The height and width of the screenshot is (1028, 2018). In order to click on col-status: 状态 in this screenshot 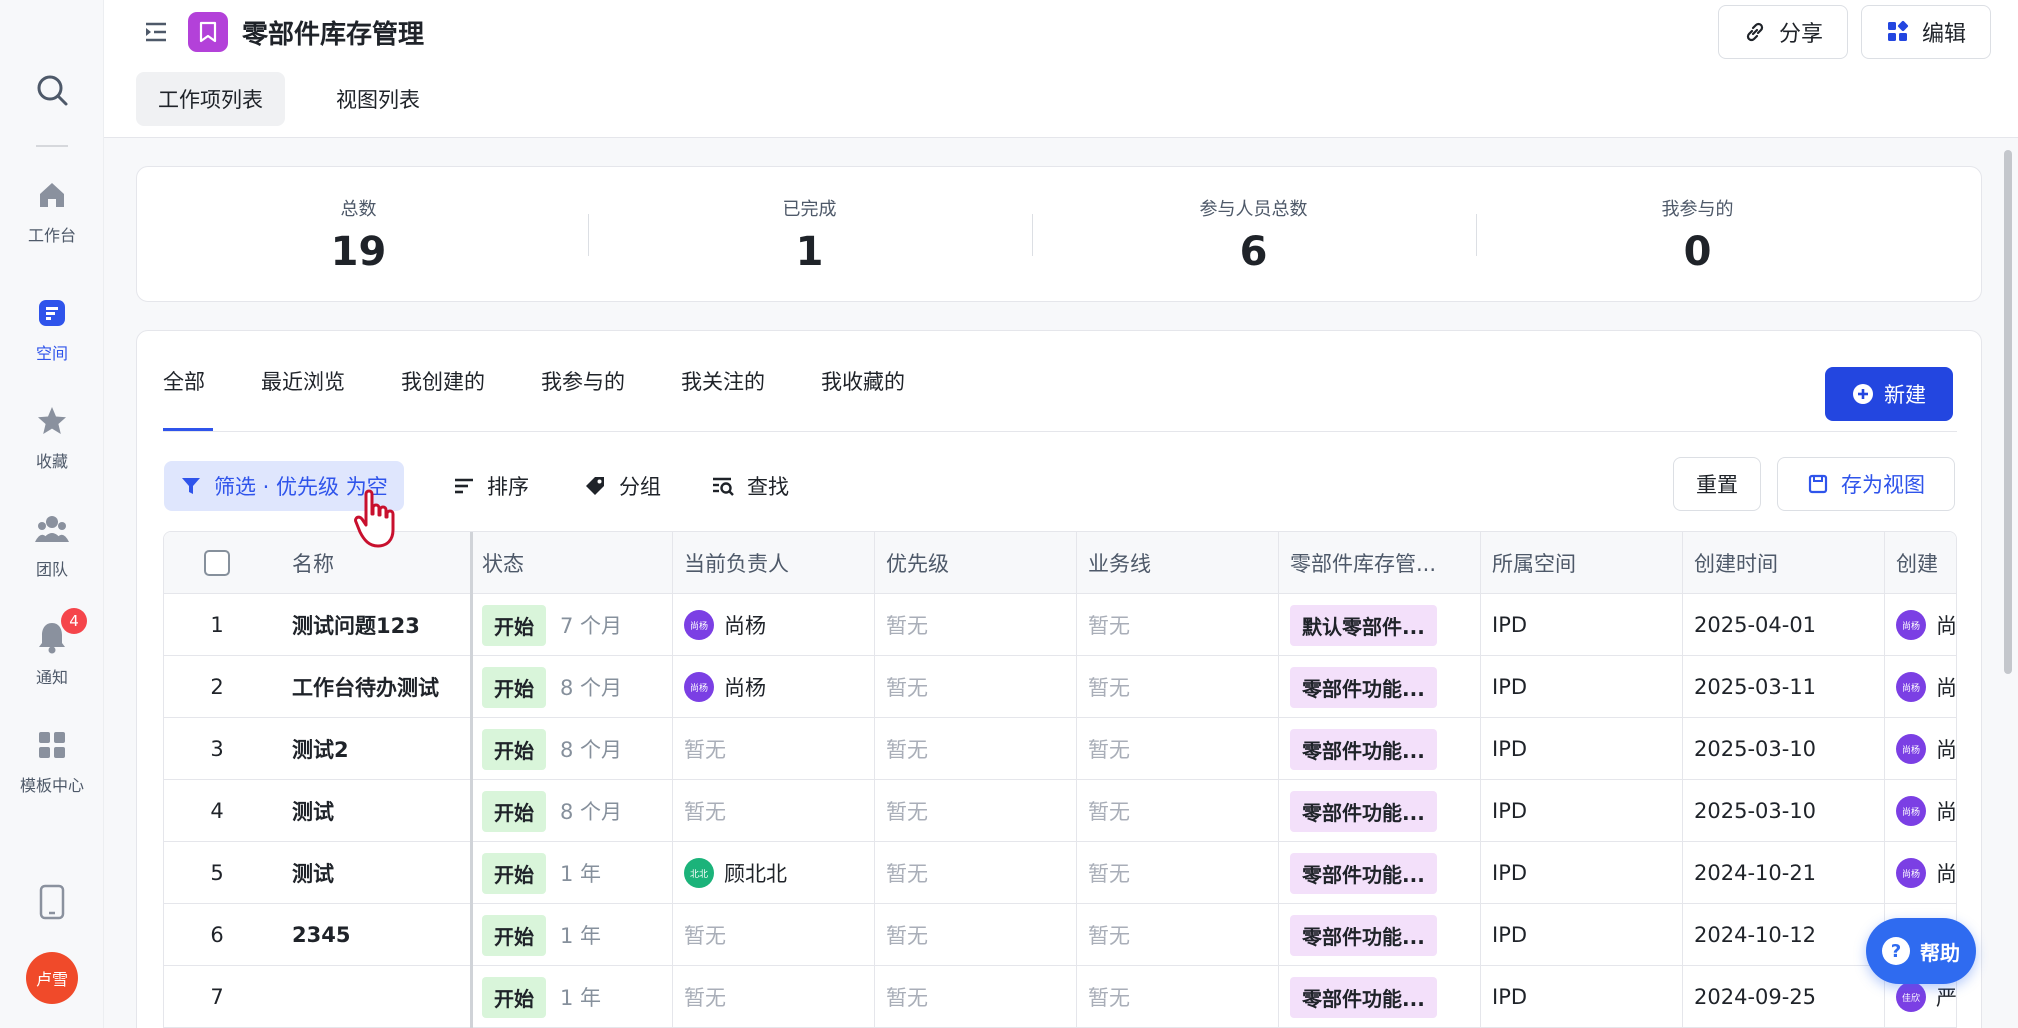, I will do `click(503, 563)`.